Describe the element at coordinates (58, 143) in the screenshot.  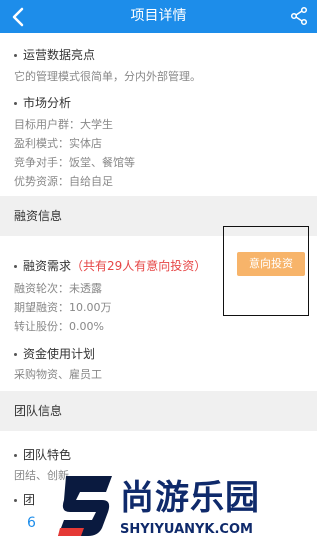
I see `market-profit-model: 盈利模式：实体店` at that location.